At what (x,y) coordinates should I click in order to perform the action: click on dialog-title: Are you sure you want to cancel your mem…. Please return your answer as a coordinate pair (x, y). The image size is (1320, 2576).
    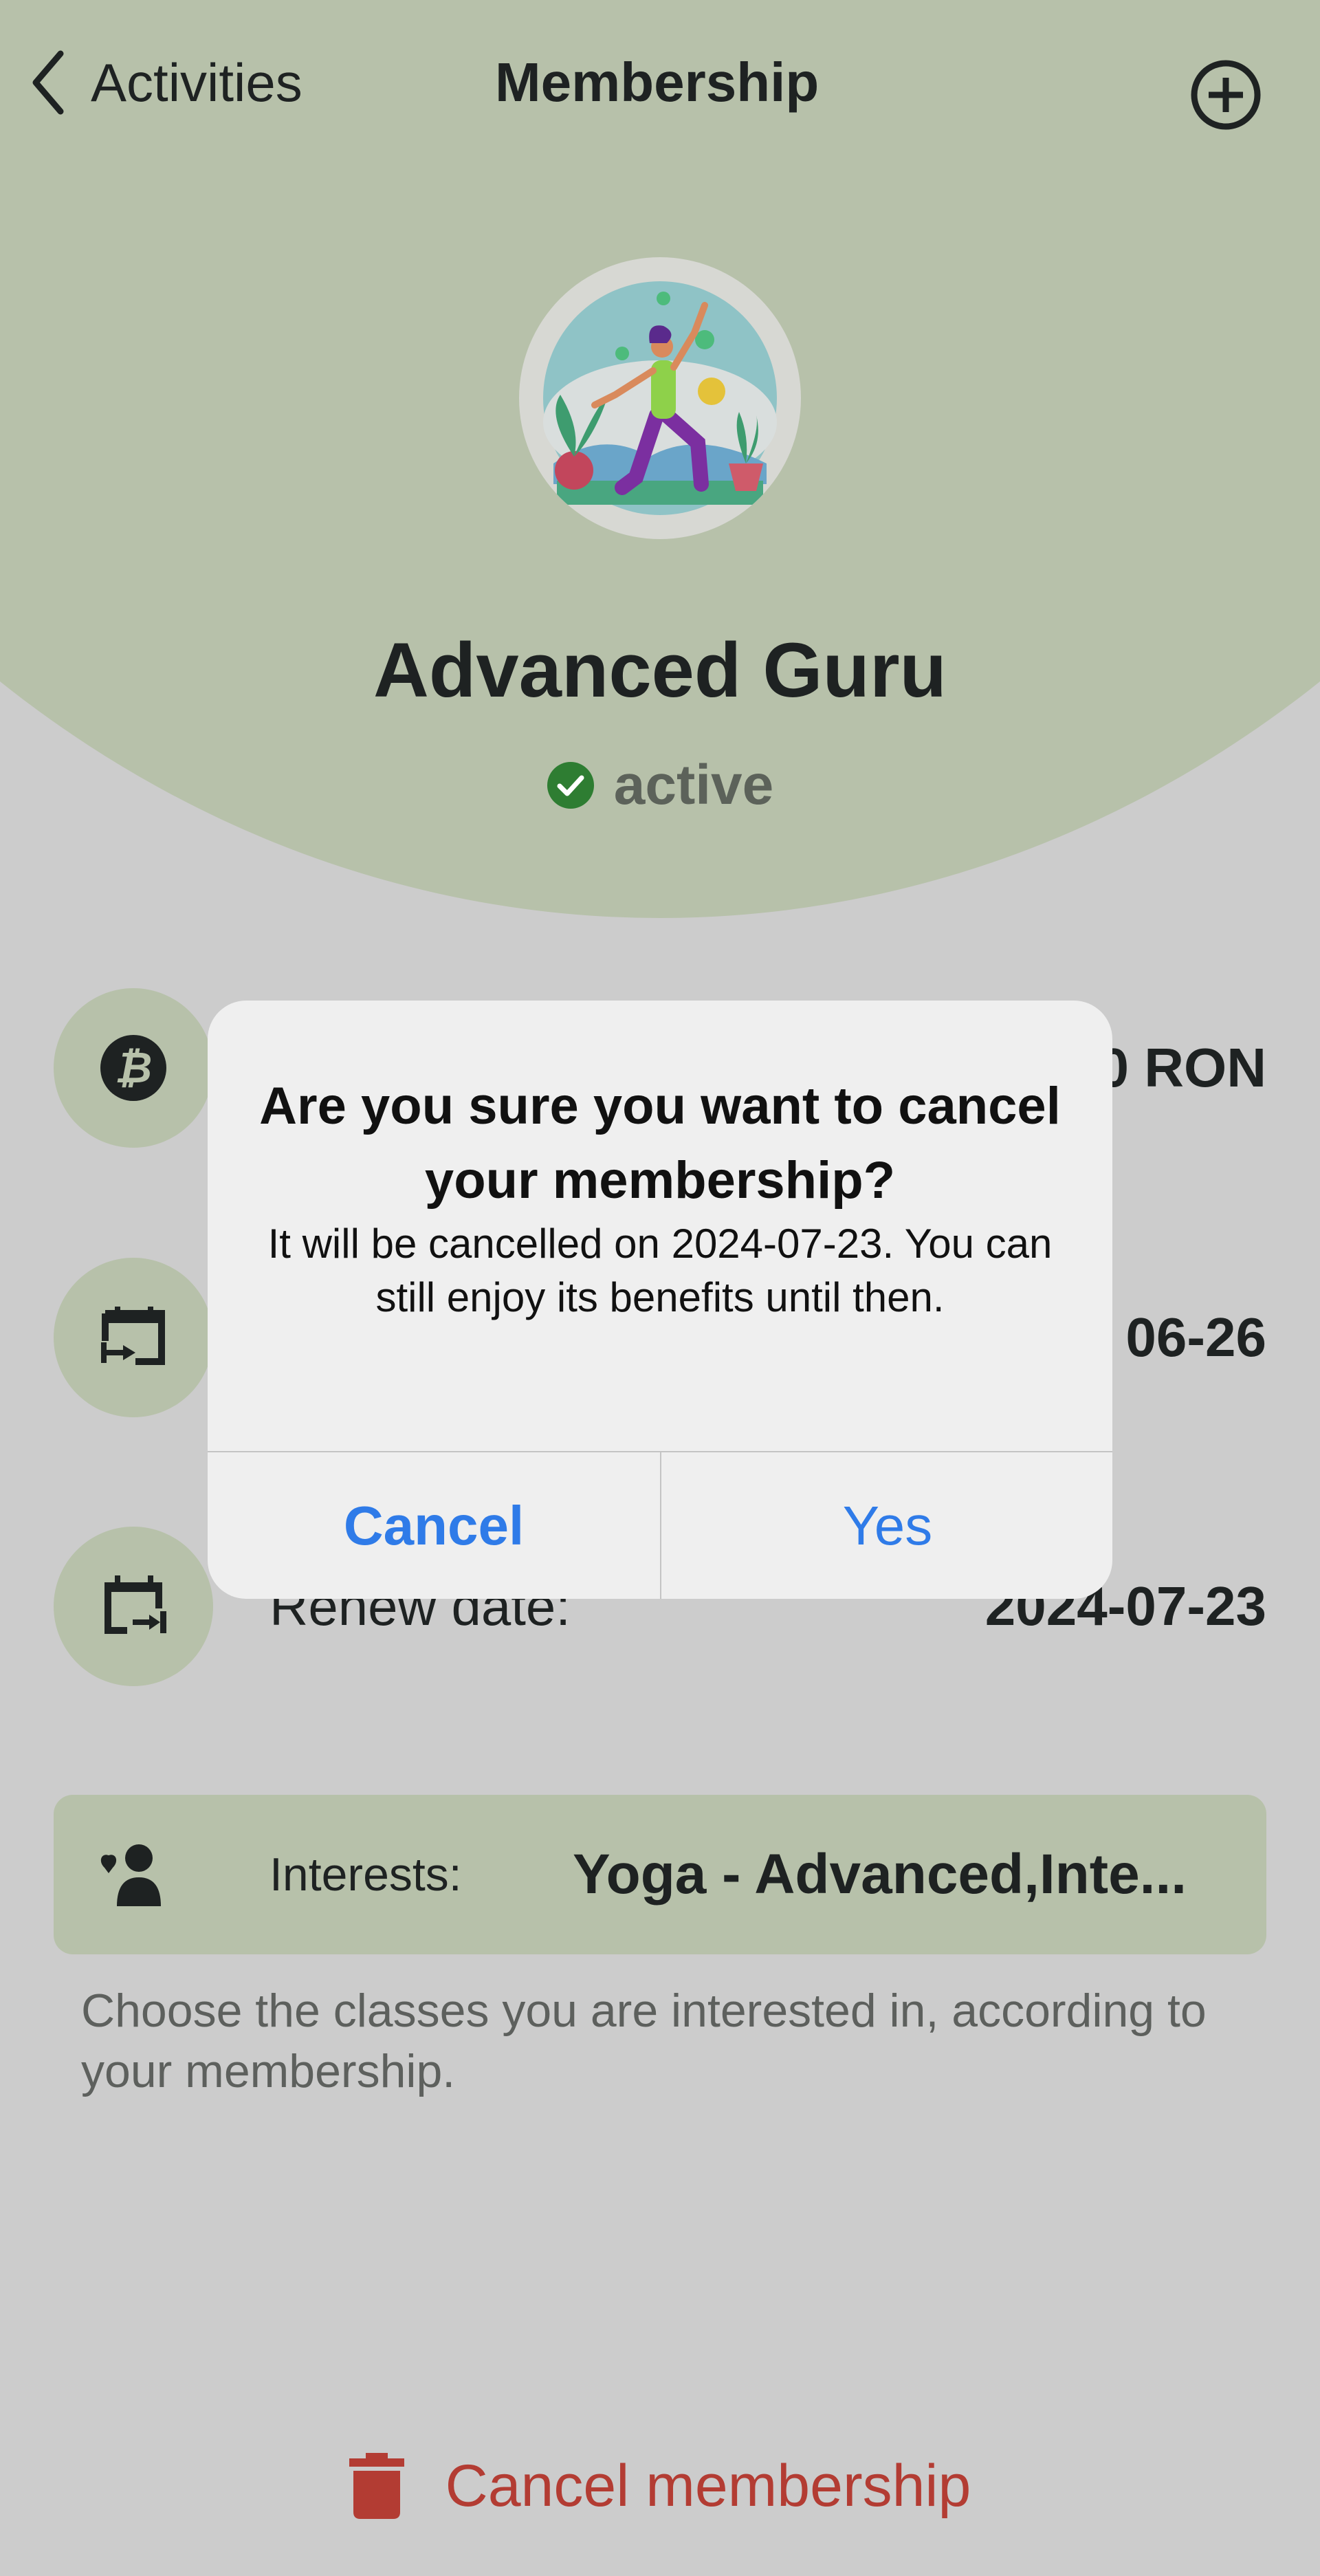
    Looking at the image, I should click on (660, 1143).